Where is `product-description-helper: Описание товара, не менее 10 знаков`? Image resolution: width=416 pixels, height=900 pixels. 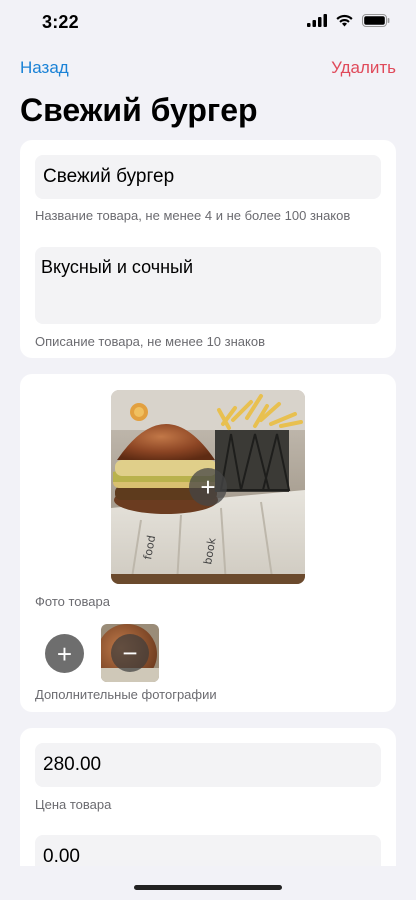
product-description-helper: Описание товара, не менее 10 знаков is located at coordinates (150, 341).